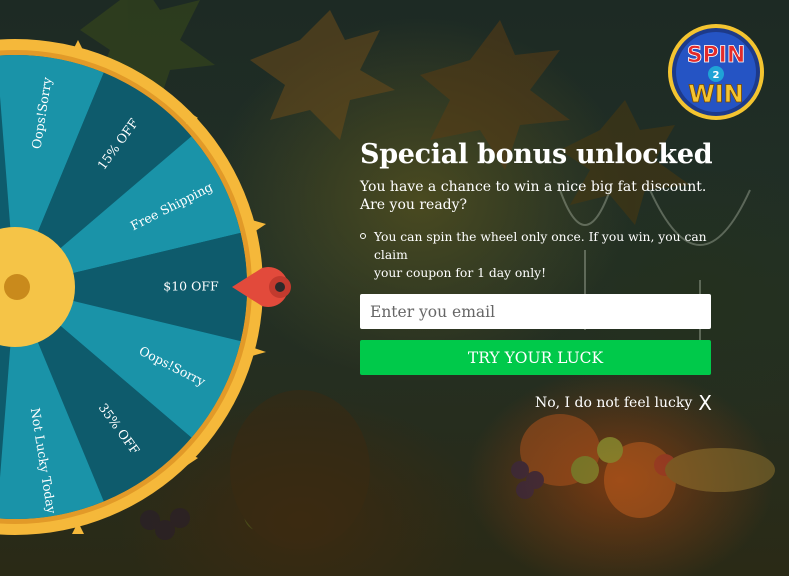 This screenshot has width=789, height=576. I want to click on try-your-luck-button: TRY YOUR LUCK, so click(535, 357).